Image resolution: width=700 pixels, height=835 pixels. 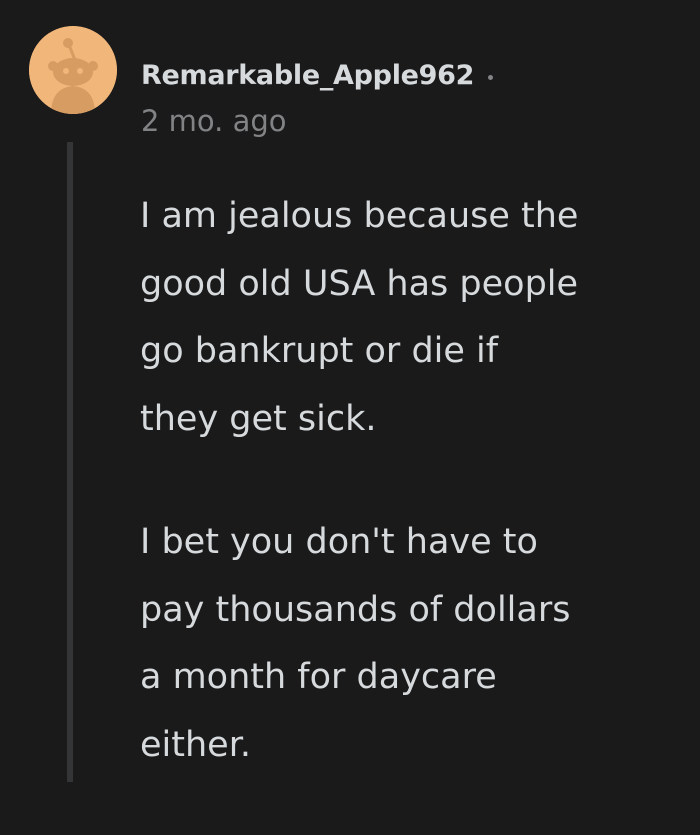 I want to click on snoo-avatar-icon, so click(x=73, y=70).